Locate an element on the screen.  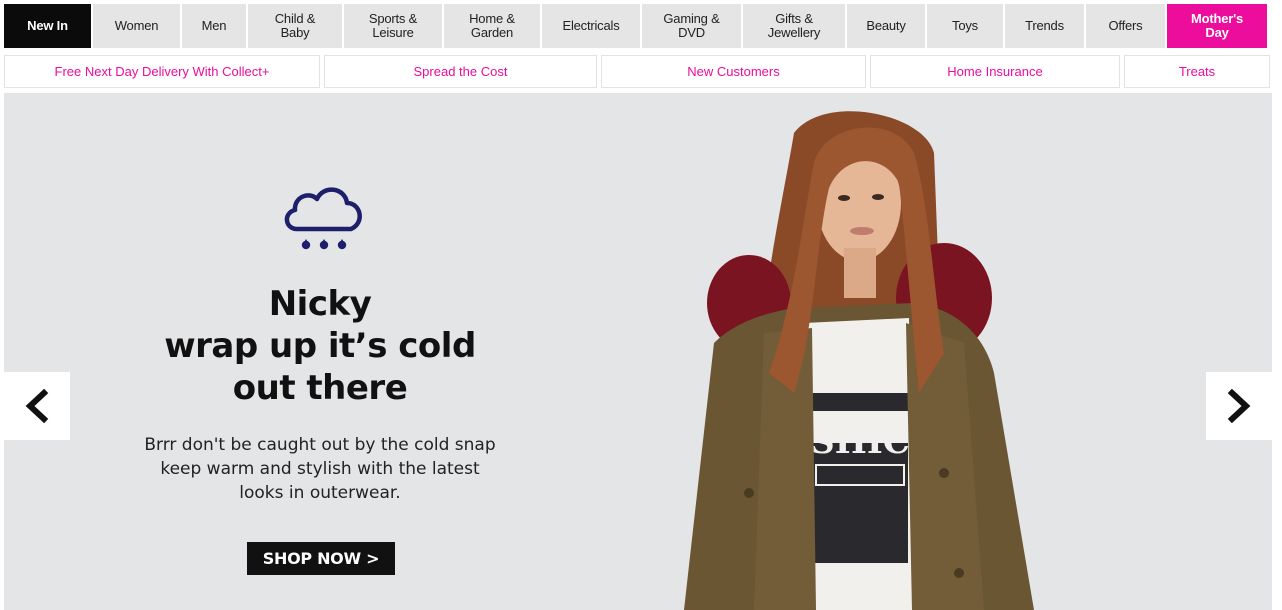
nav-gifts-jewellery: Gifts & Jewellery is located at coordinates (794, 26).